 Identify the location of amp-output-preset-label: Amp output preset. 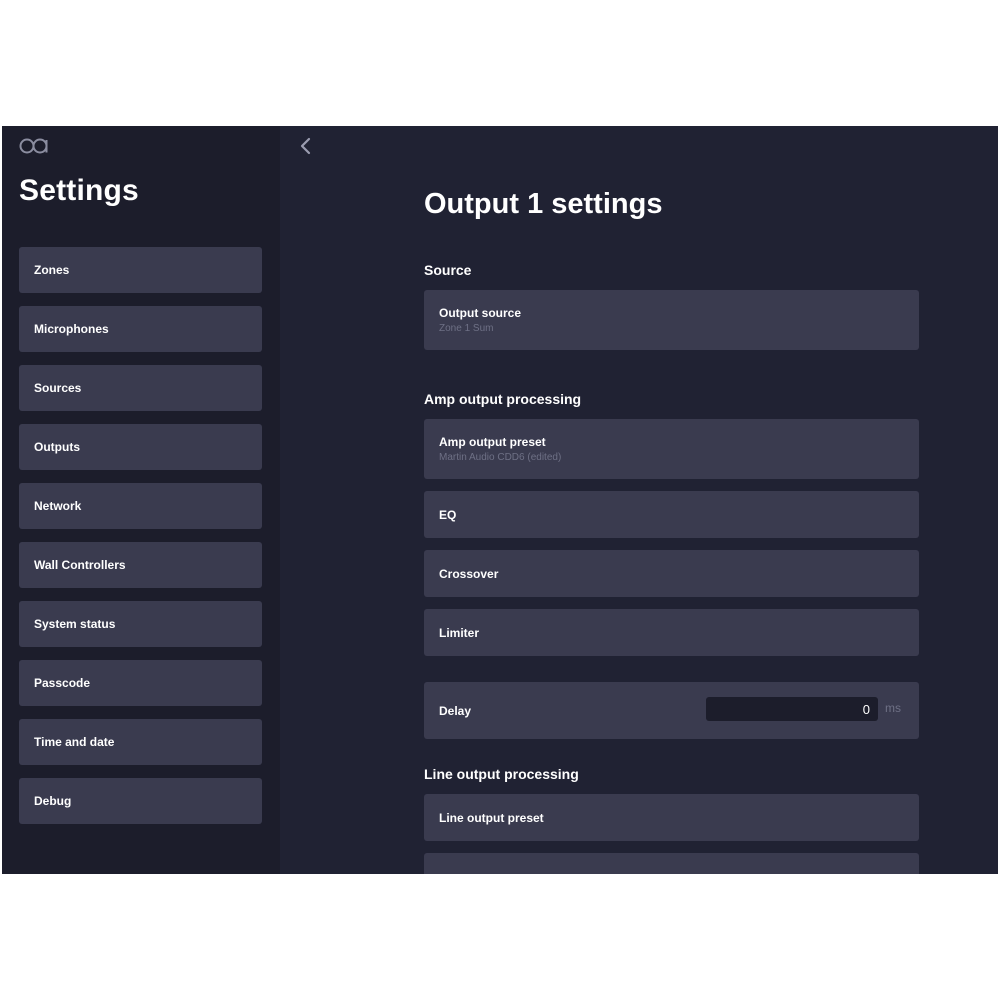
(492, 442).